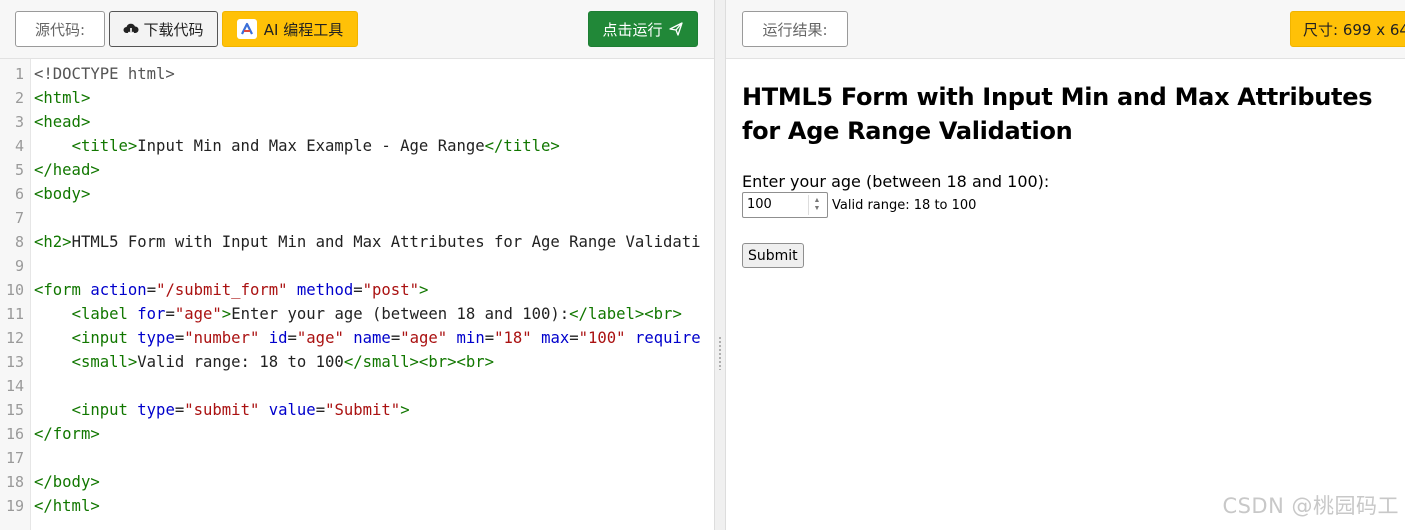 The width and height of the screenshot is (1405, 530). I want to click on line-number: 14, so click(14, 386).